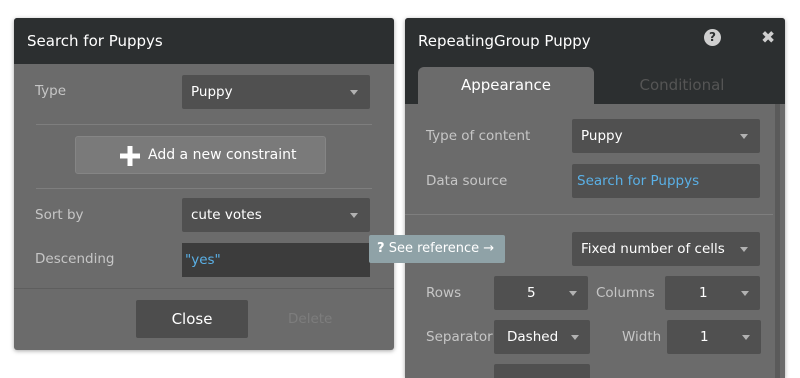 This screenshot has height=378, width=800. I want to click on add-constraint-label: Add a new constraint, so click(222, 155).